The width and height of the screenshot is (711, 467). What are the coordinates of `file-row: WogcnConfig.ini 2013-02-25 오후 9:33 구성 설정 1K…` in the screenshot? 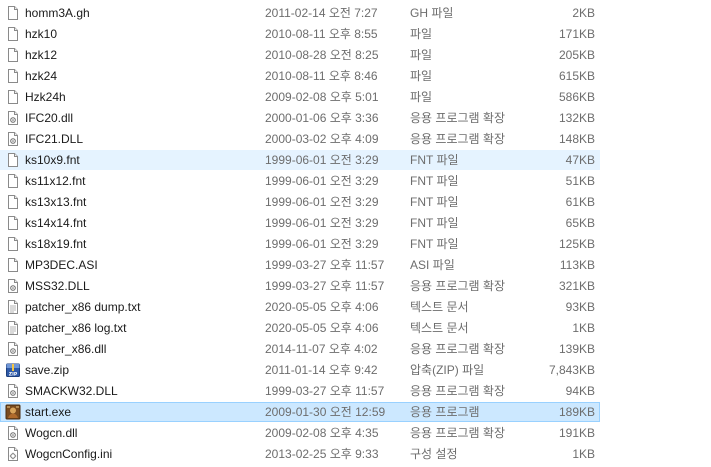 It's located at (300, 454).